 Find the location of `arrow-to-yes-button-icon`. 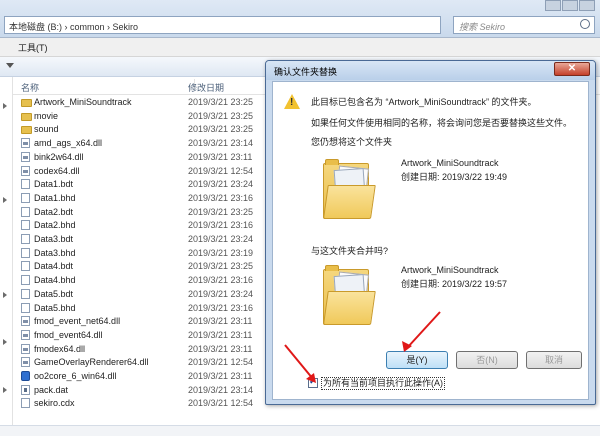

arrow-to-yes-button-icon is located at coordinates (421, 331).